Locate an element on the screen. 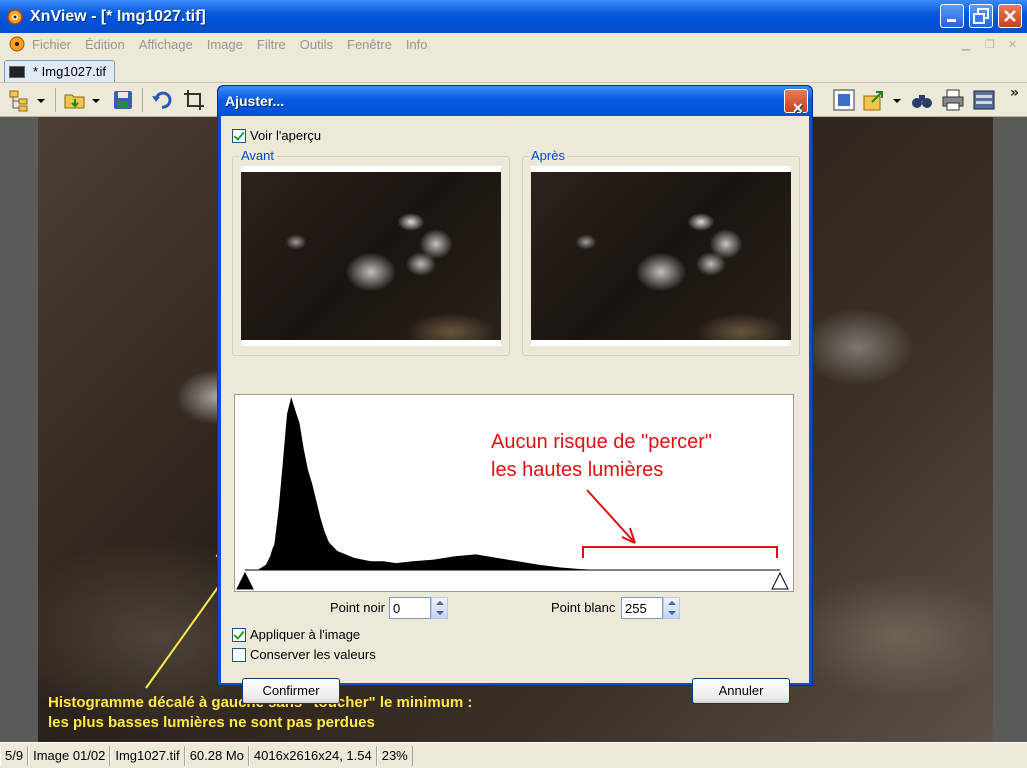  title-bar: XnView - [* Img1027.tif] is located at coordinates (513, 16).